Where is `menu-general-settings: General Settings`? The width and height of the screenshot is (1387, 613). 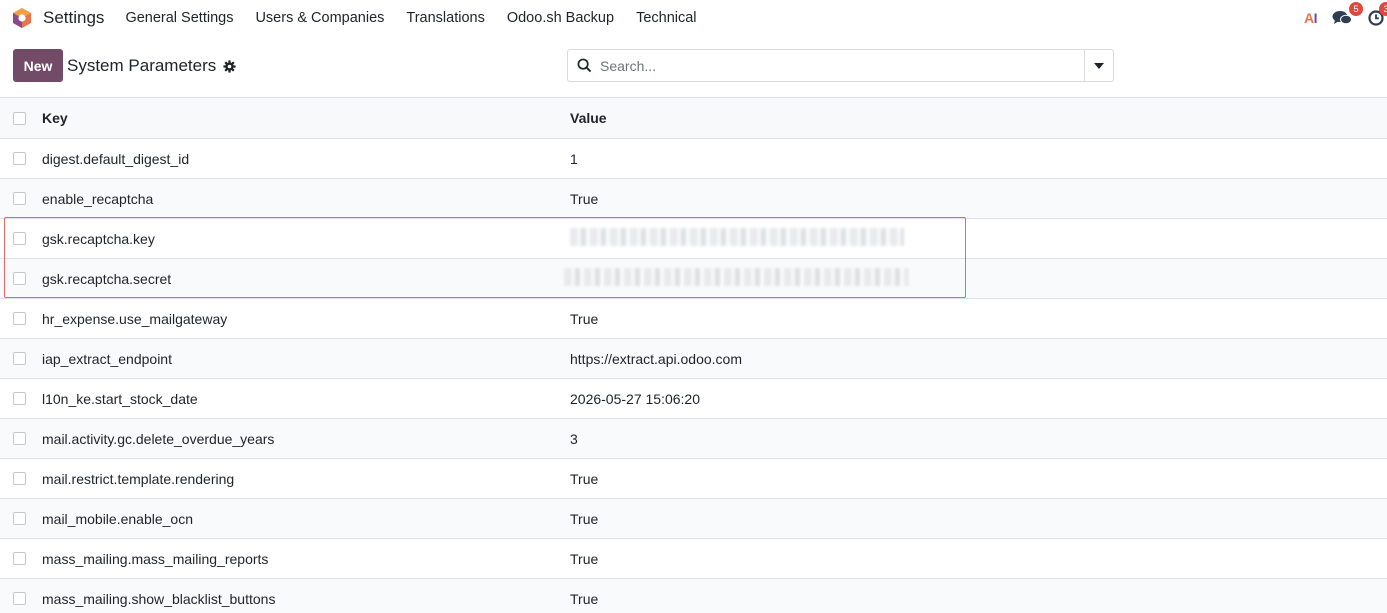
menu-general-settings: General Settings is located at coordinates (179, 18).